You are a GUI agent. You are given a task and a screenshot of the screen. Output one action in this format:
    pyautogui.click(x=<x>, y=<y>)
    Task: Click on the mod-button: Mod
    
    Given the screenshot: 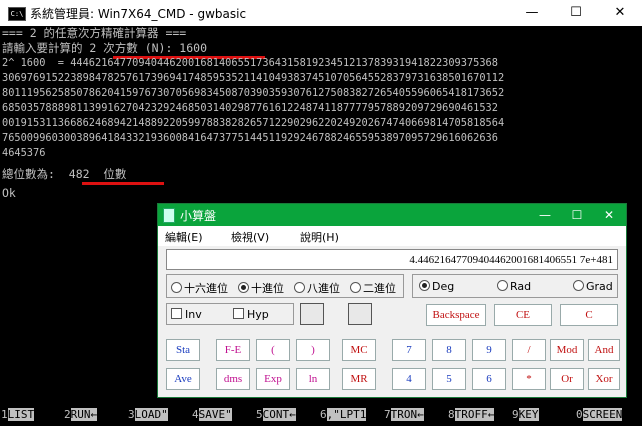 What is the action you would take?
    pyautogui.click(x=567, y=350)
    